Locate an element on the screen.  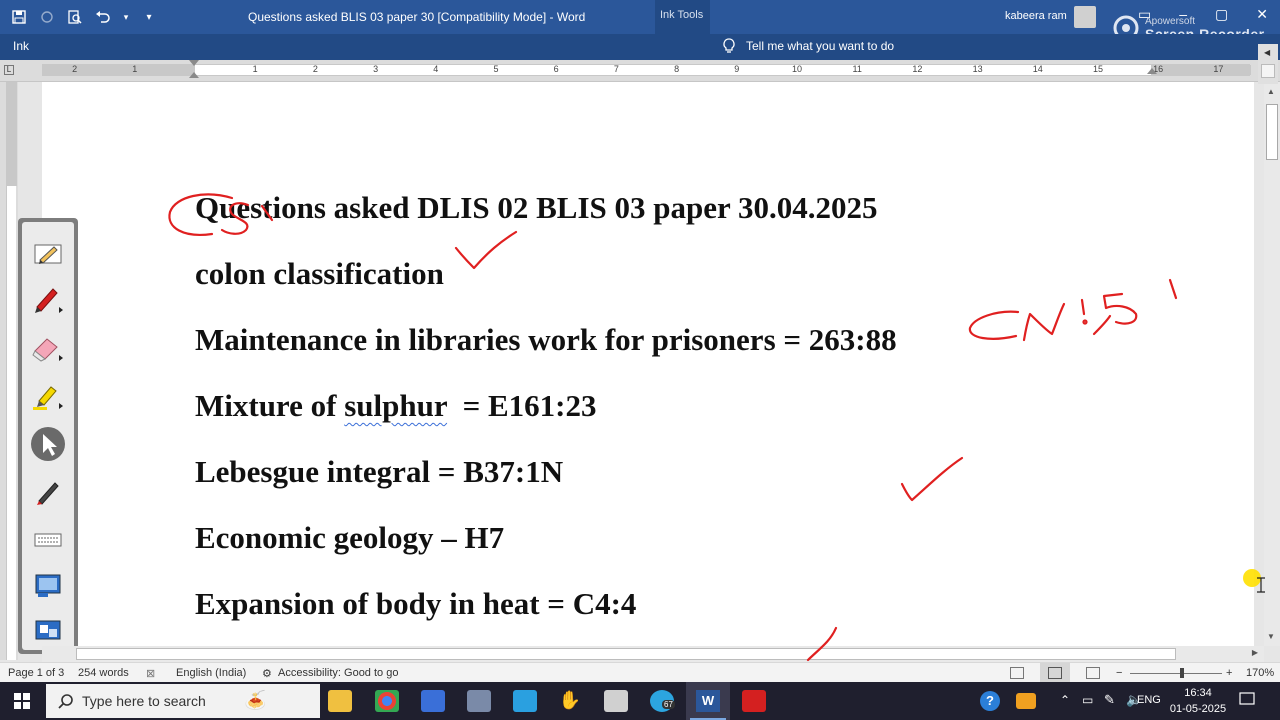
tab-mailings: Mailings is located at coordinates (421, 46).